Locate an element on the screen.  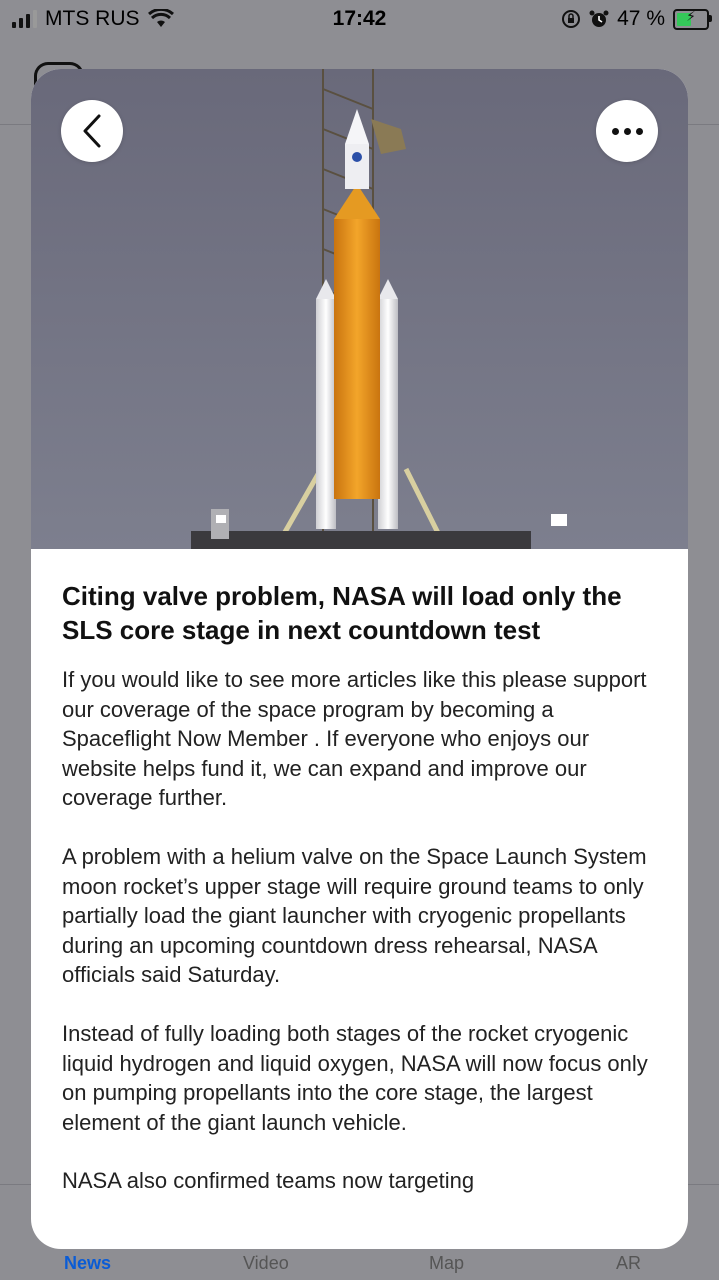
back-button is located at coordinates (92, 131).